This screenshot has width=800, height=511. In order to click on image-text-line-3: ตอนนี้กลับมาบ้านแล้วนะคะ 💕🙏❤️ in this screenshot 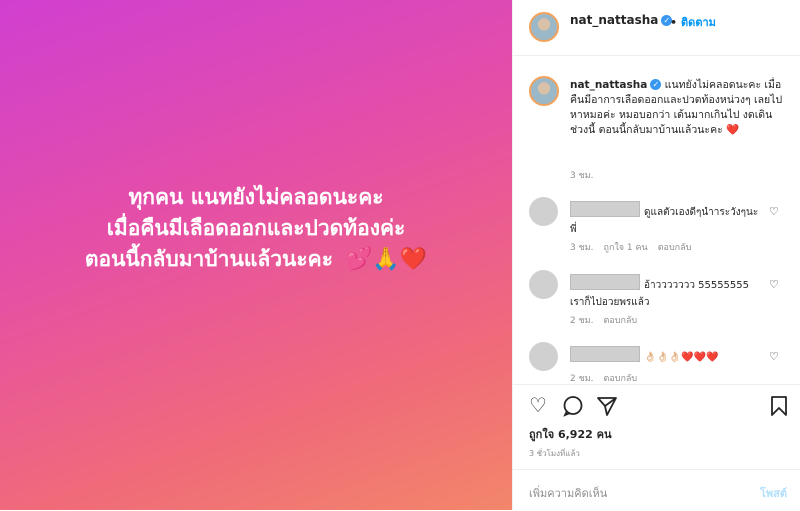, I will do `click(256, 259)`.